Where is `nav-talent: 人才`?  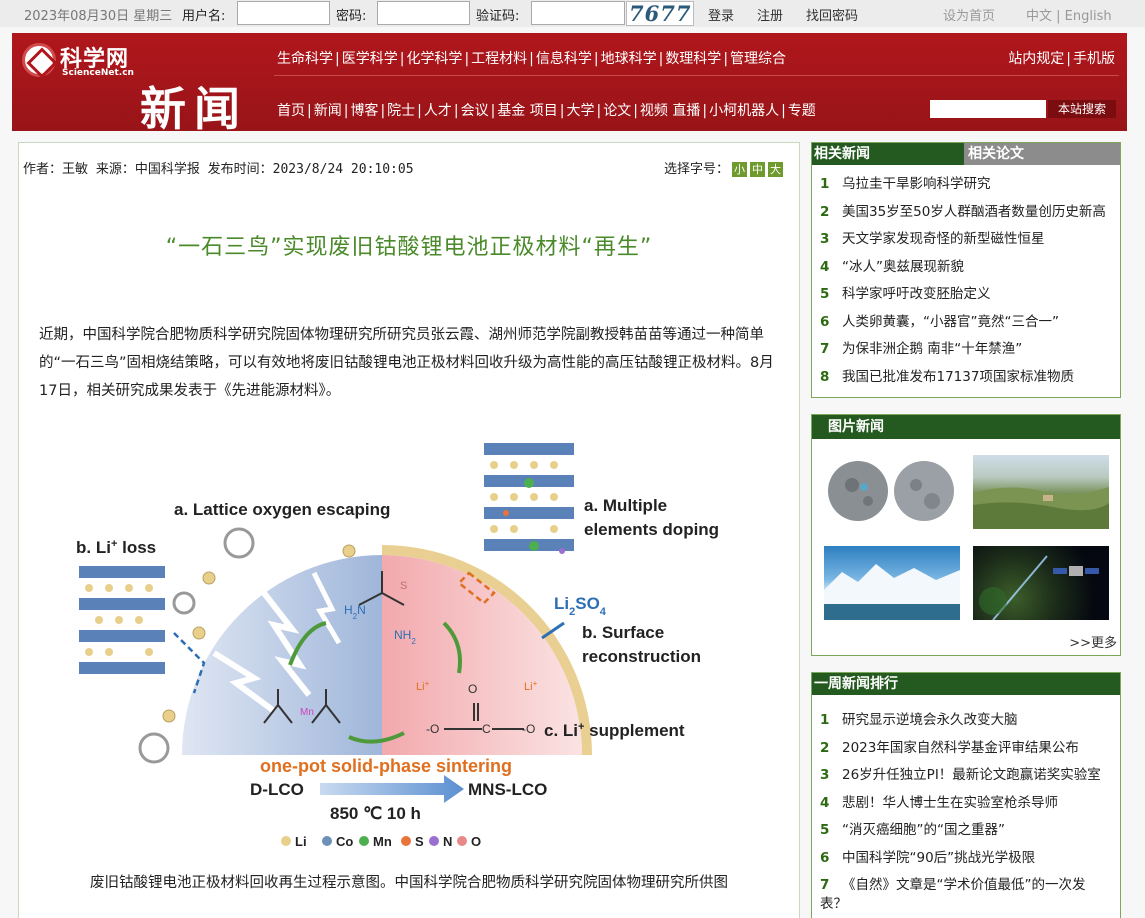 nav-talent: 人才 is located at coordinates (438, 111).